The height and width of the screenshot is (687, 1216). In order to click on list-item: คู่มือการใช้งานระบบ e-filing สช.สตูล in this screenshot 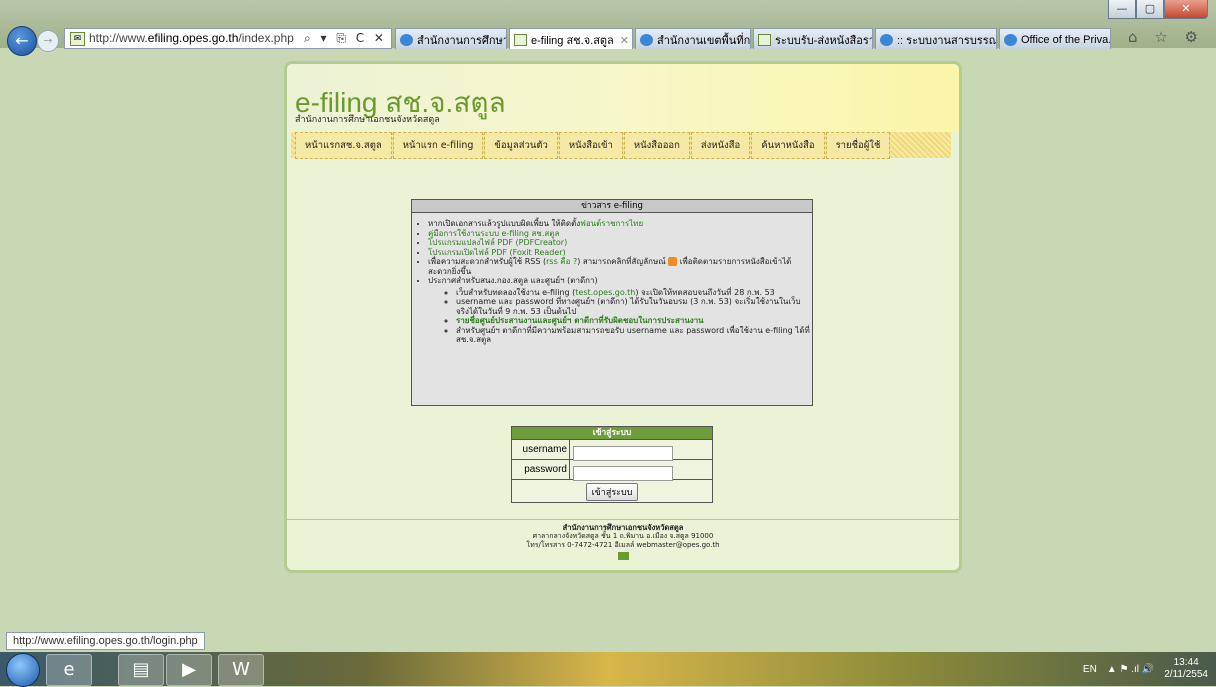, I will do `click(620, 234)`.